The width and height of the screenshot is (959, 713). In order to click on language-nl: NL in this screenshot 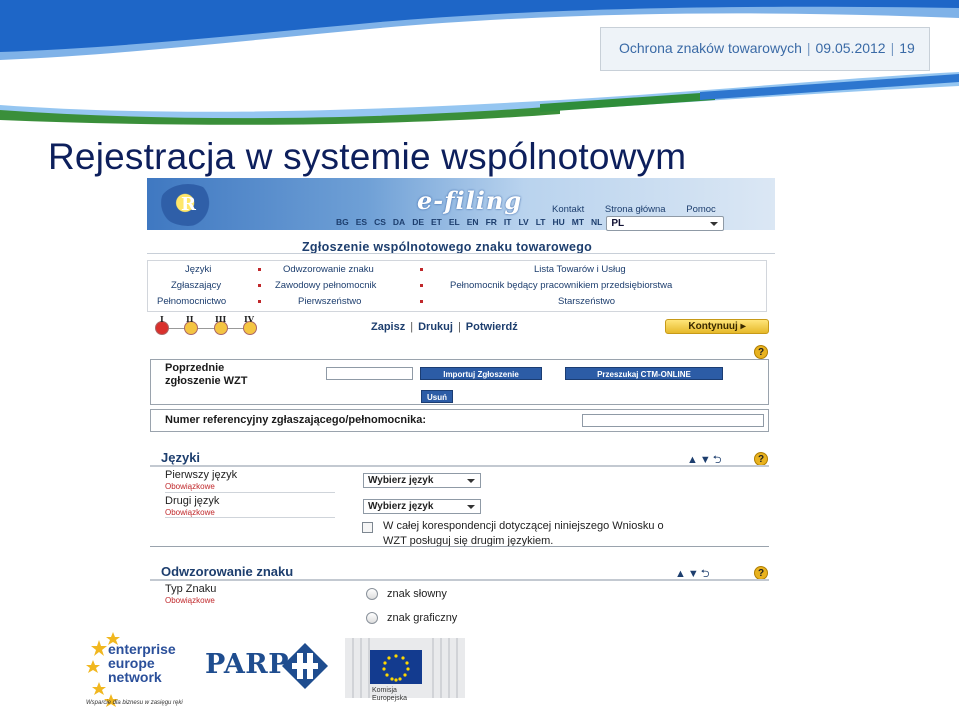, I will do `click(596, 222)`.